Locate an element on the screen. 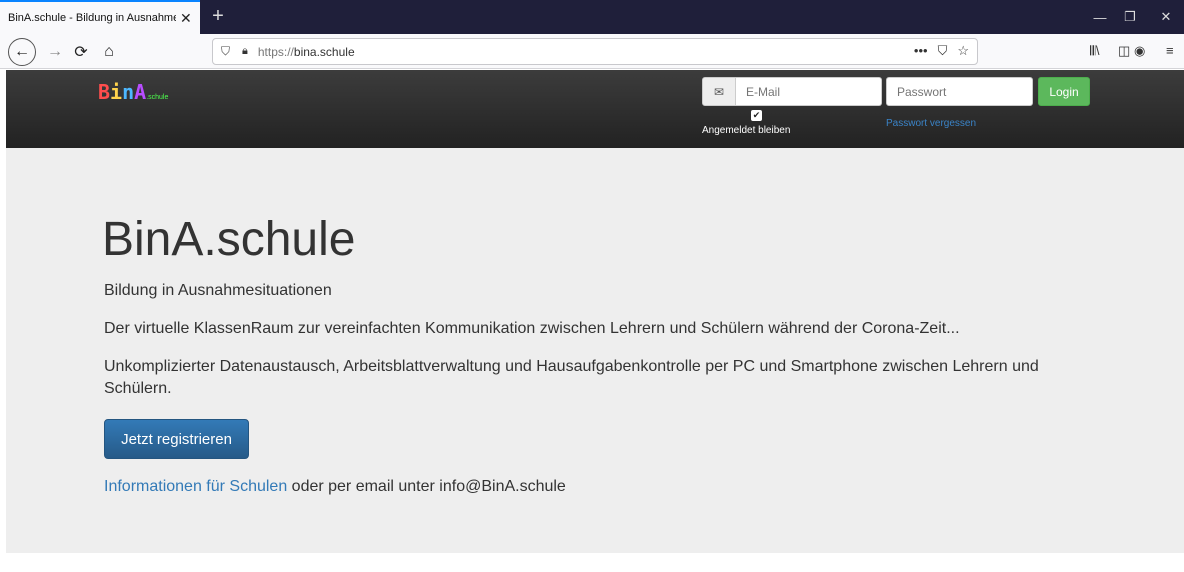 The width and height of the screenshot is (1184, 572). browser-tab: BinA.schule - Bildung in Ausnahme ✕ is located at coordinates (100, 17).